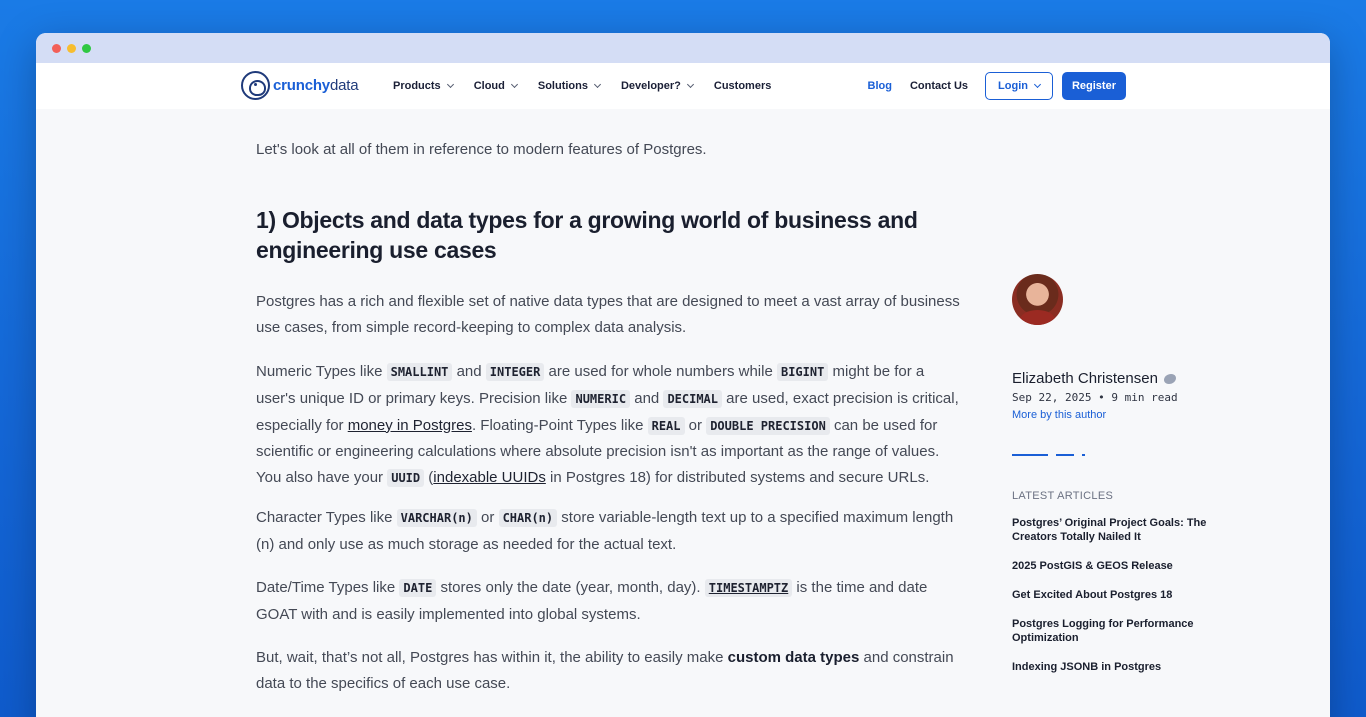 The width and height of the screenshot is (1366, 717). Describe the element at coordinates (1095, 397) in the screenshot. I see `post-meta: Sep 22, 2025 • 9 min read` at that location.